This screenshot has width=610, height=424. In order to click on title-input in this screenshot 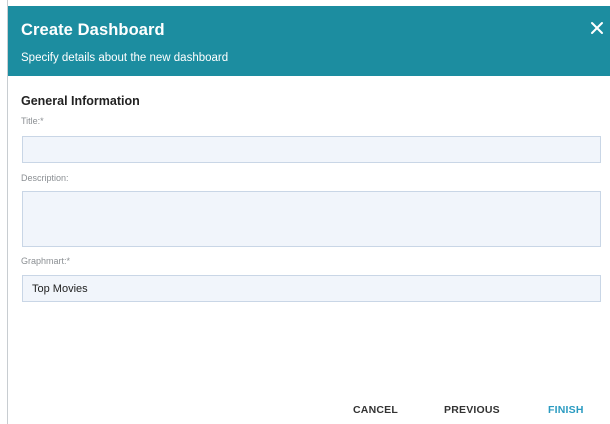, I will do `click(311, 149)`.